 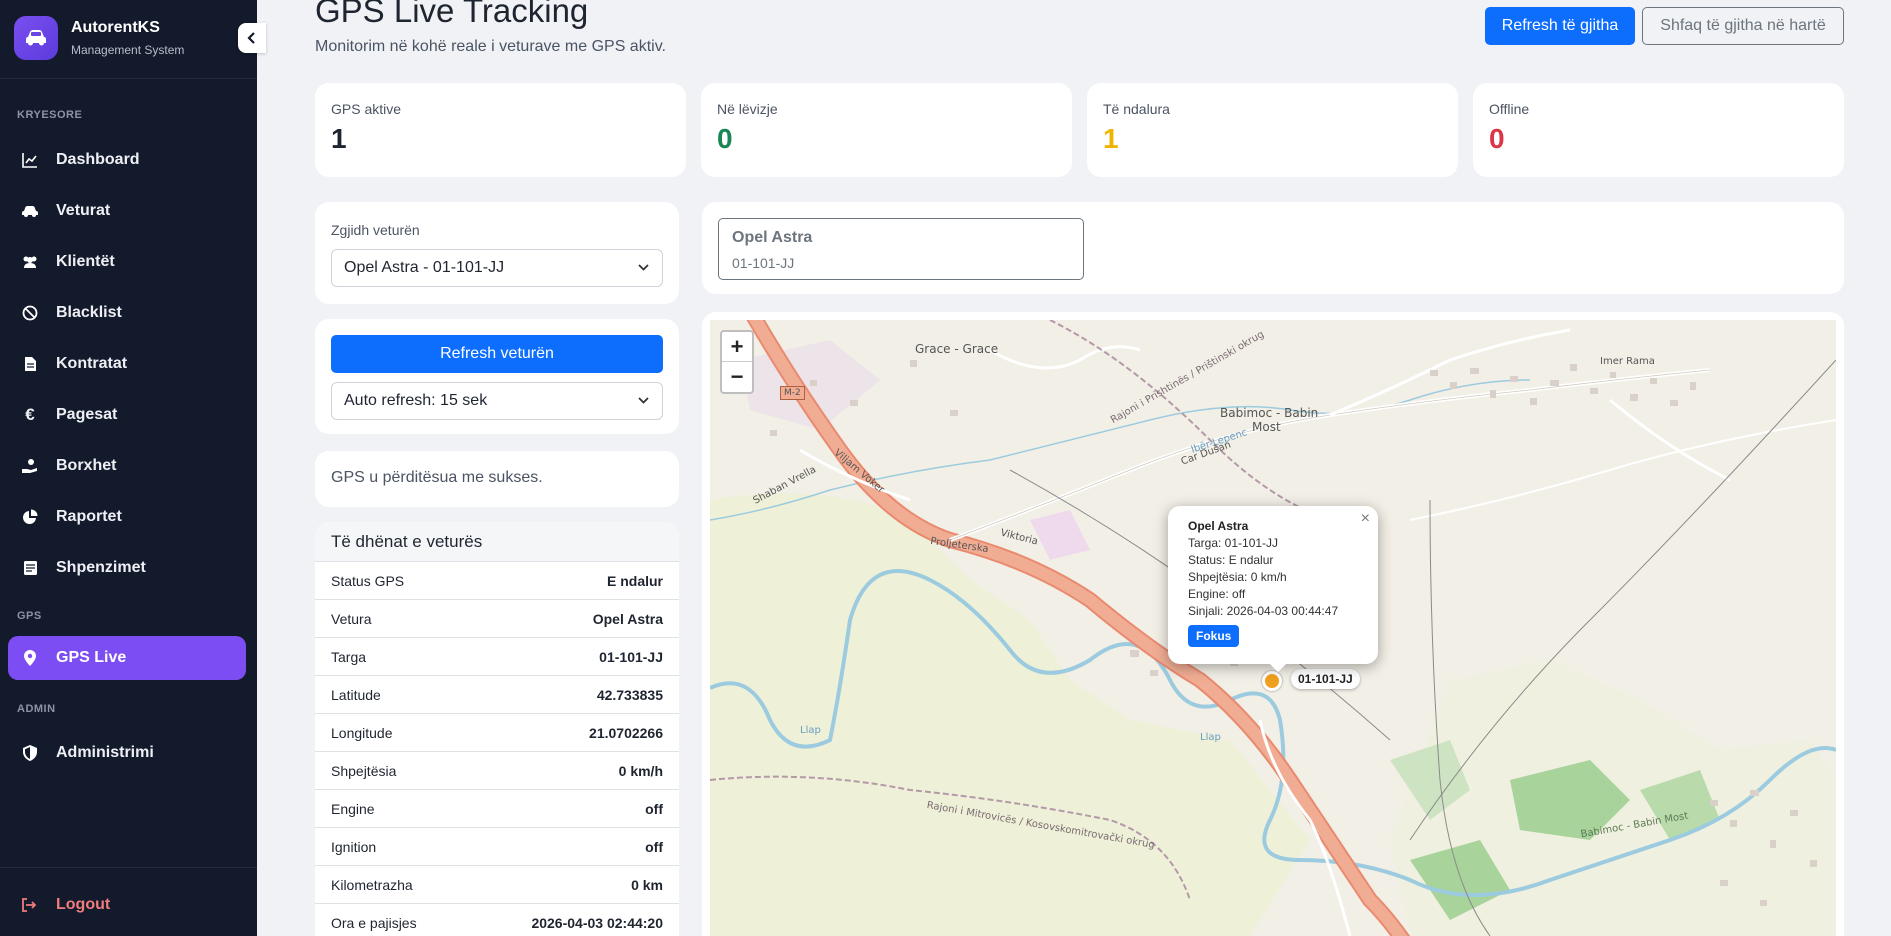 I want to click on pie-chart-icon, so click(x=30, y=517).